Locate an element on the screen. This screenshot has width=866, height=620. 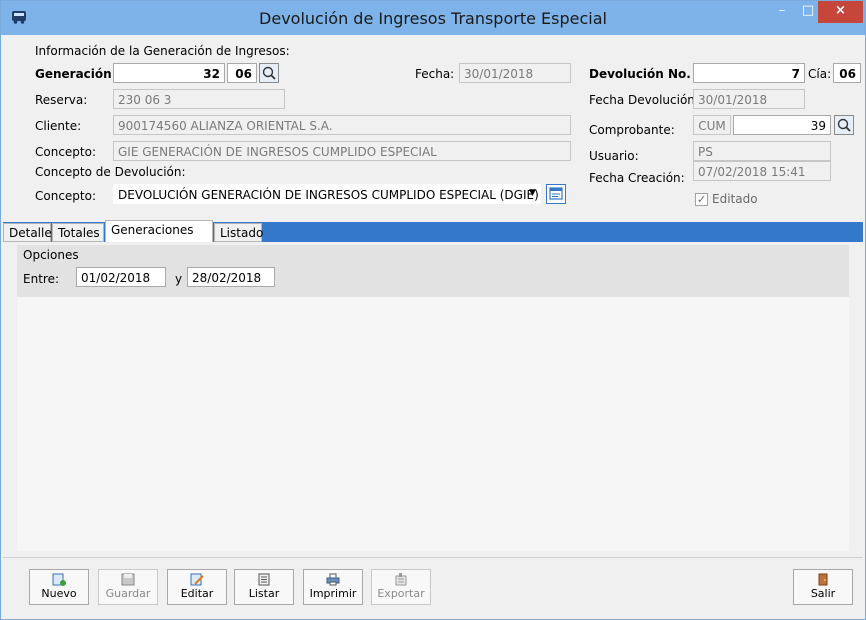
search-generacion-button is located at coordinates (269, 73).